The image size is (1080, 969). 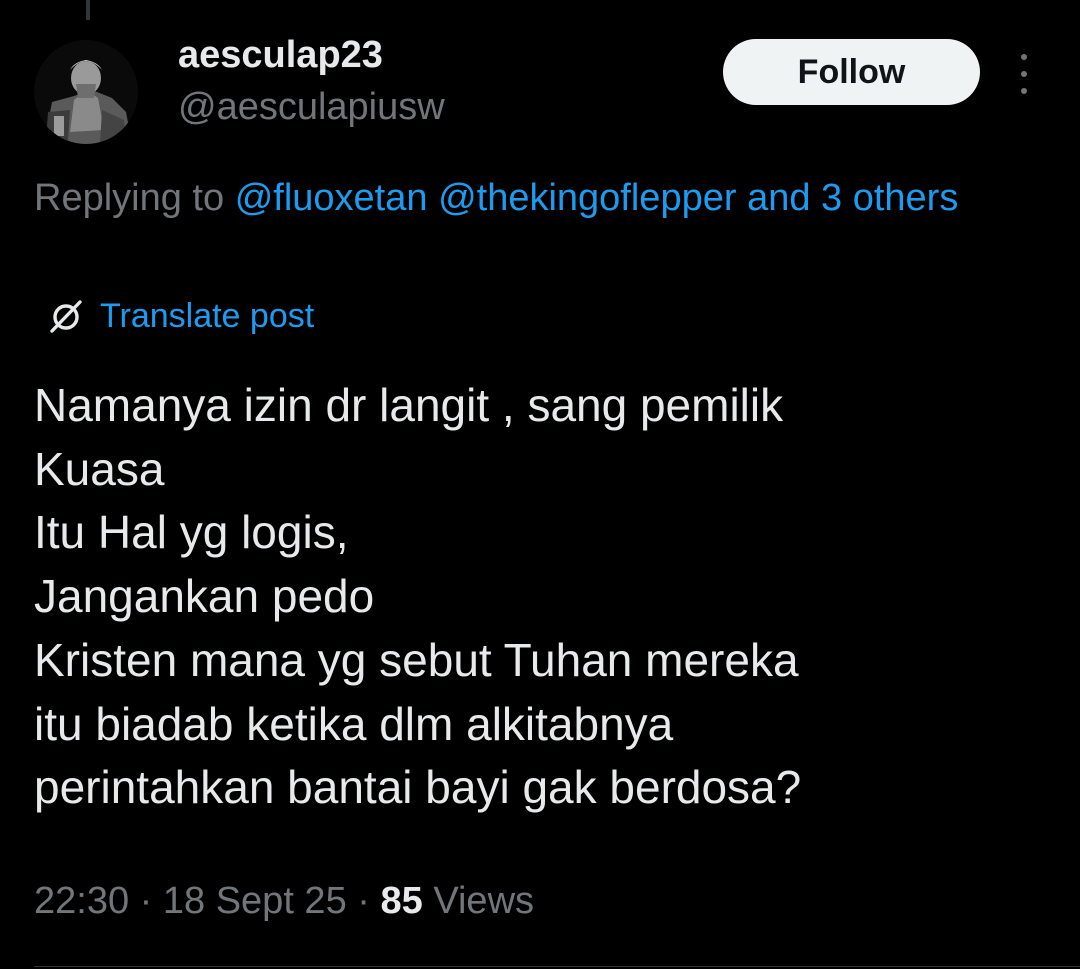 What do you see at coordinates (255, 901) in the screenshot?
I see `post-date: 18 Sept 25` at bounding box center [255, 901].